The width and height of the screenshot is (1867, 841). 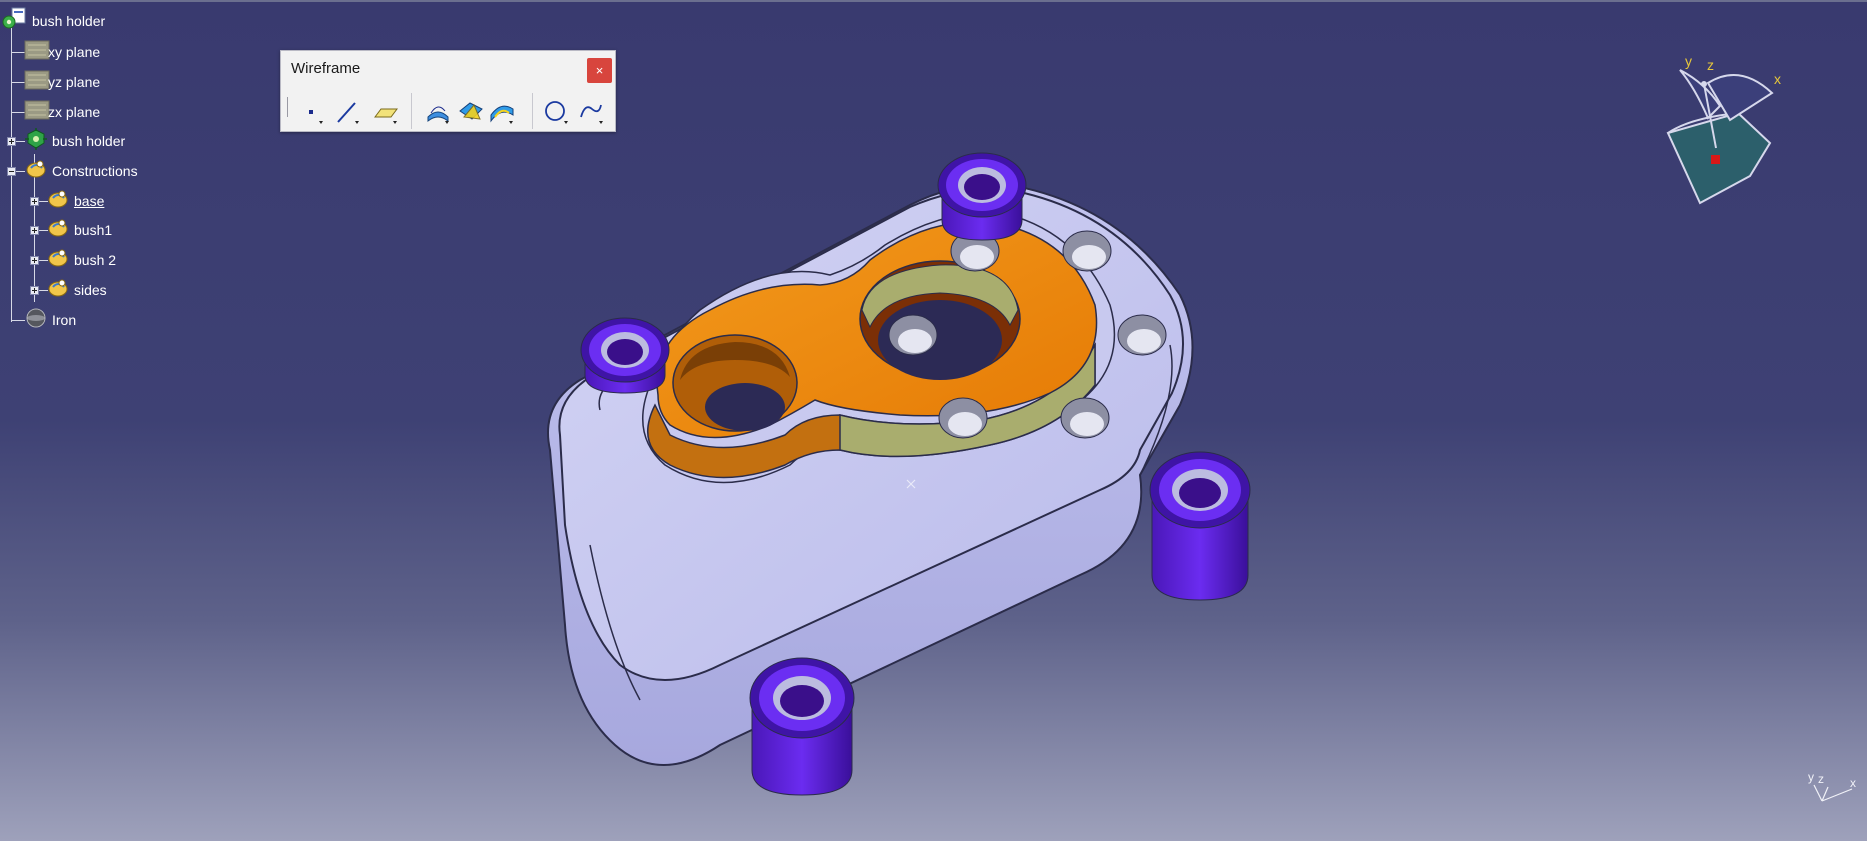 I want to click on tree-item-label: Iron, so click(x=64, y=320).